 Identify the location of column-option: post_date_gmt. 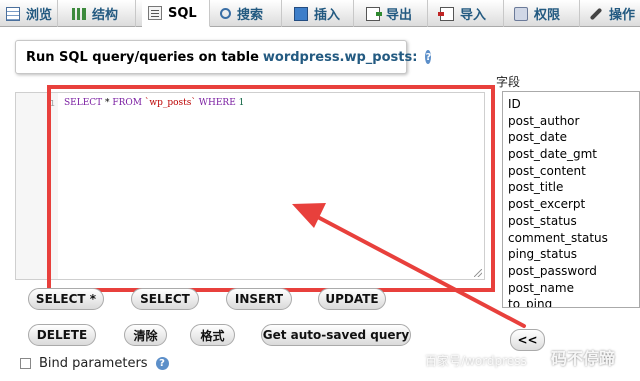
(571, 154).